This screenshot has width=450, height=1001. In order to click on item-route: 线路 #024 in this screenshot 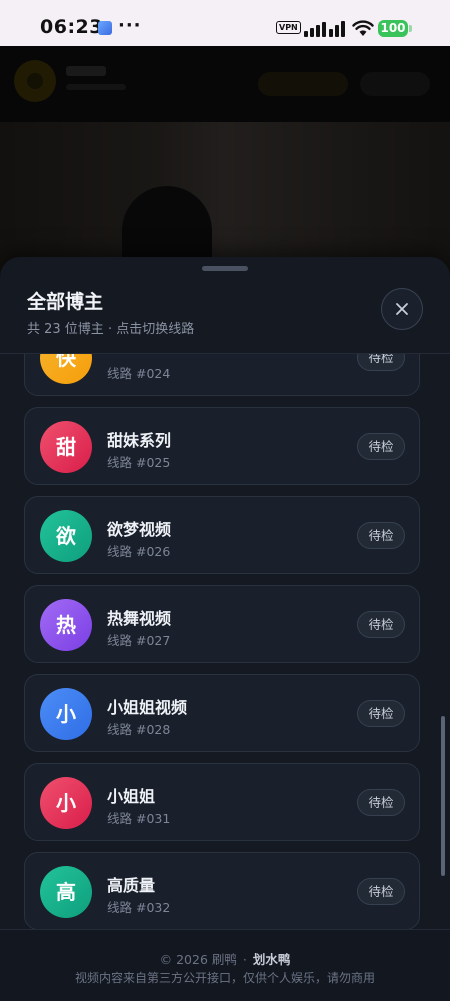, I will do `click(139, 373)`.